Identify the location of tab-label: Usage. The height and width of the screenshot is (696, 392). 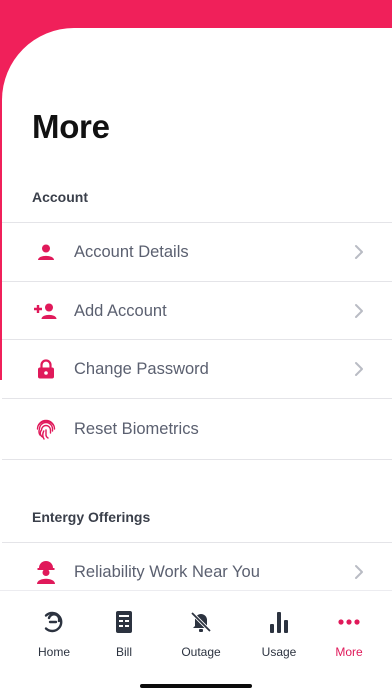
(279, 652).